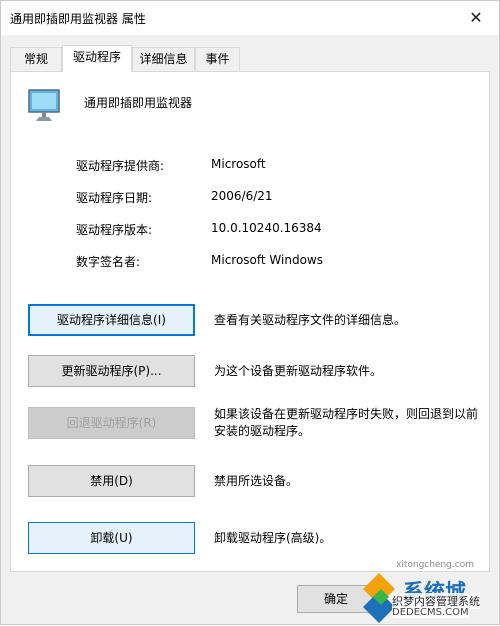 This screenshot has width=500, height=626. I want to click on driver-version-value: 10.0.10240.16384, so click(266, 228).